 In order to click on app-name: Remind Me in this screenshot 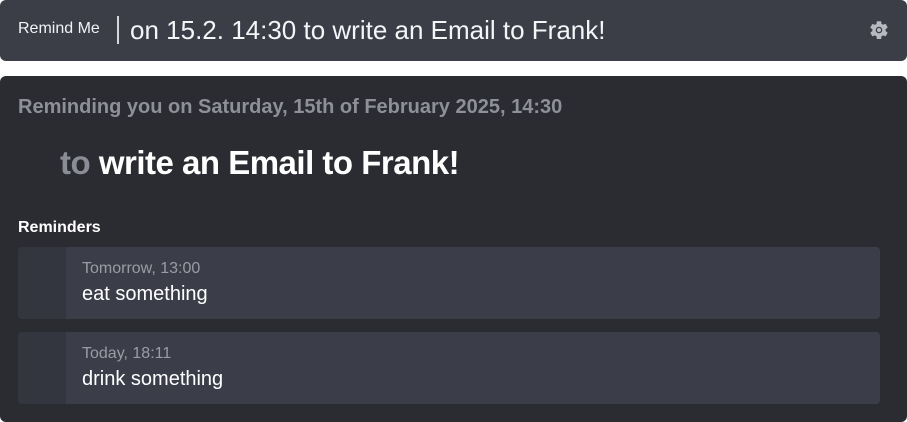, I will do `click(59, 28)`.